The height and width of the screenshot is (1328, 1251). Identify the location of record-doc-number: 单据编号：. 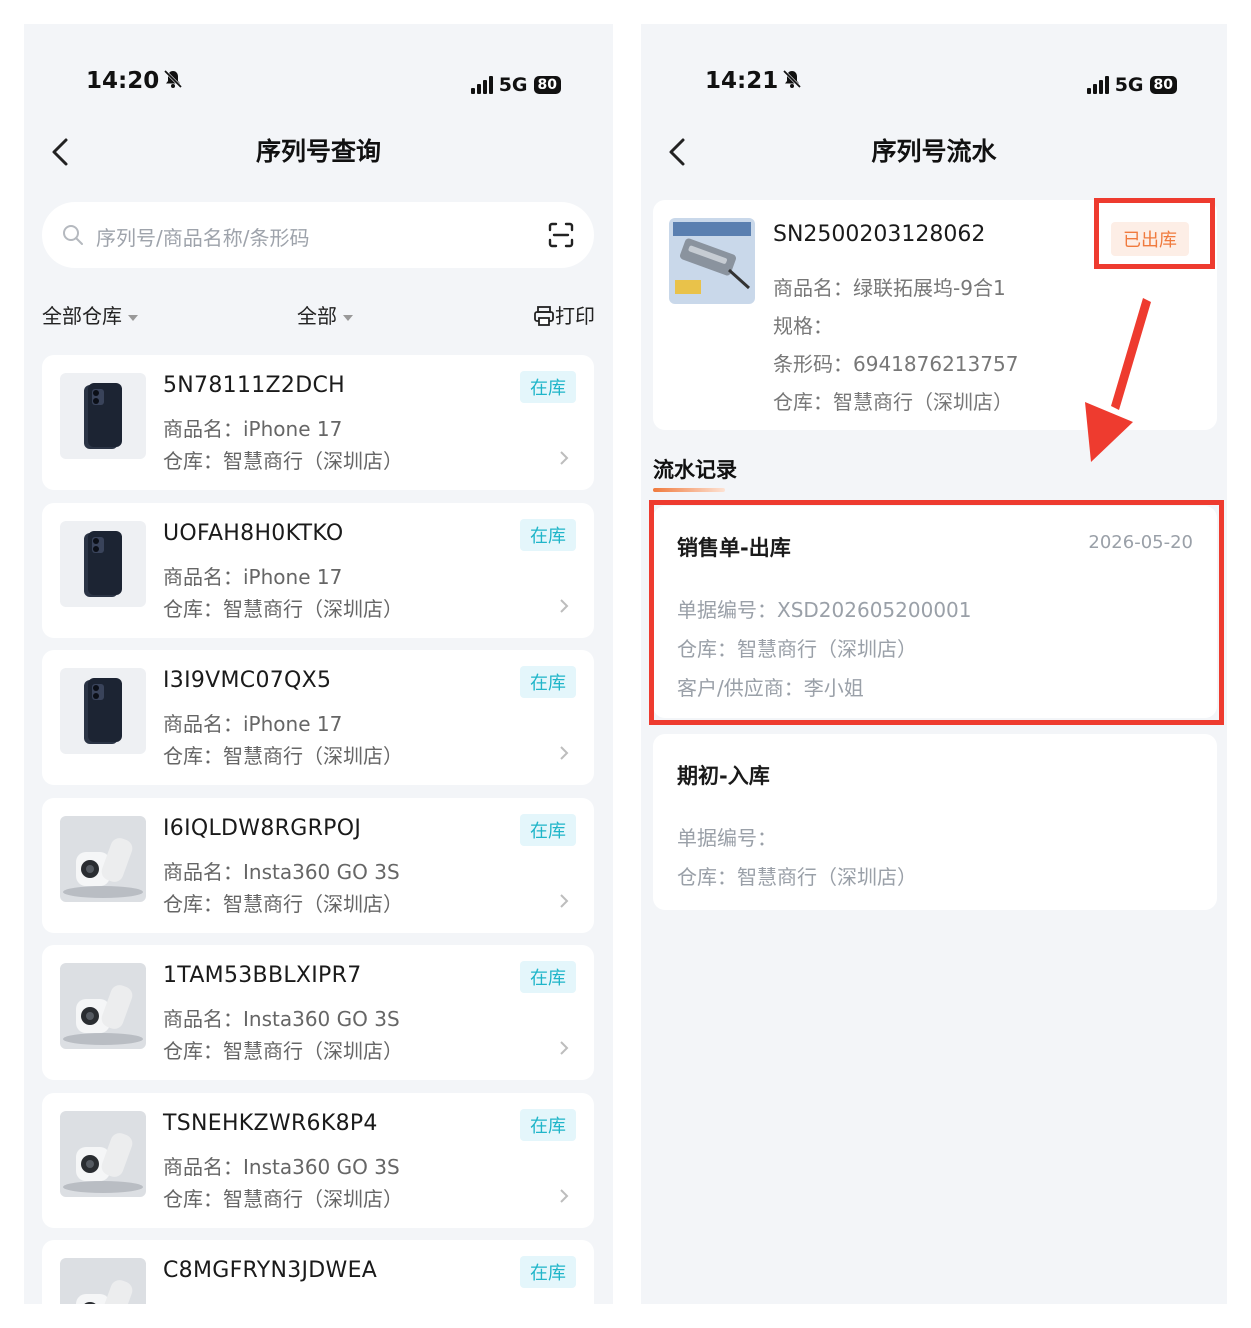
(727, 838).